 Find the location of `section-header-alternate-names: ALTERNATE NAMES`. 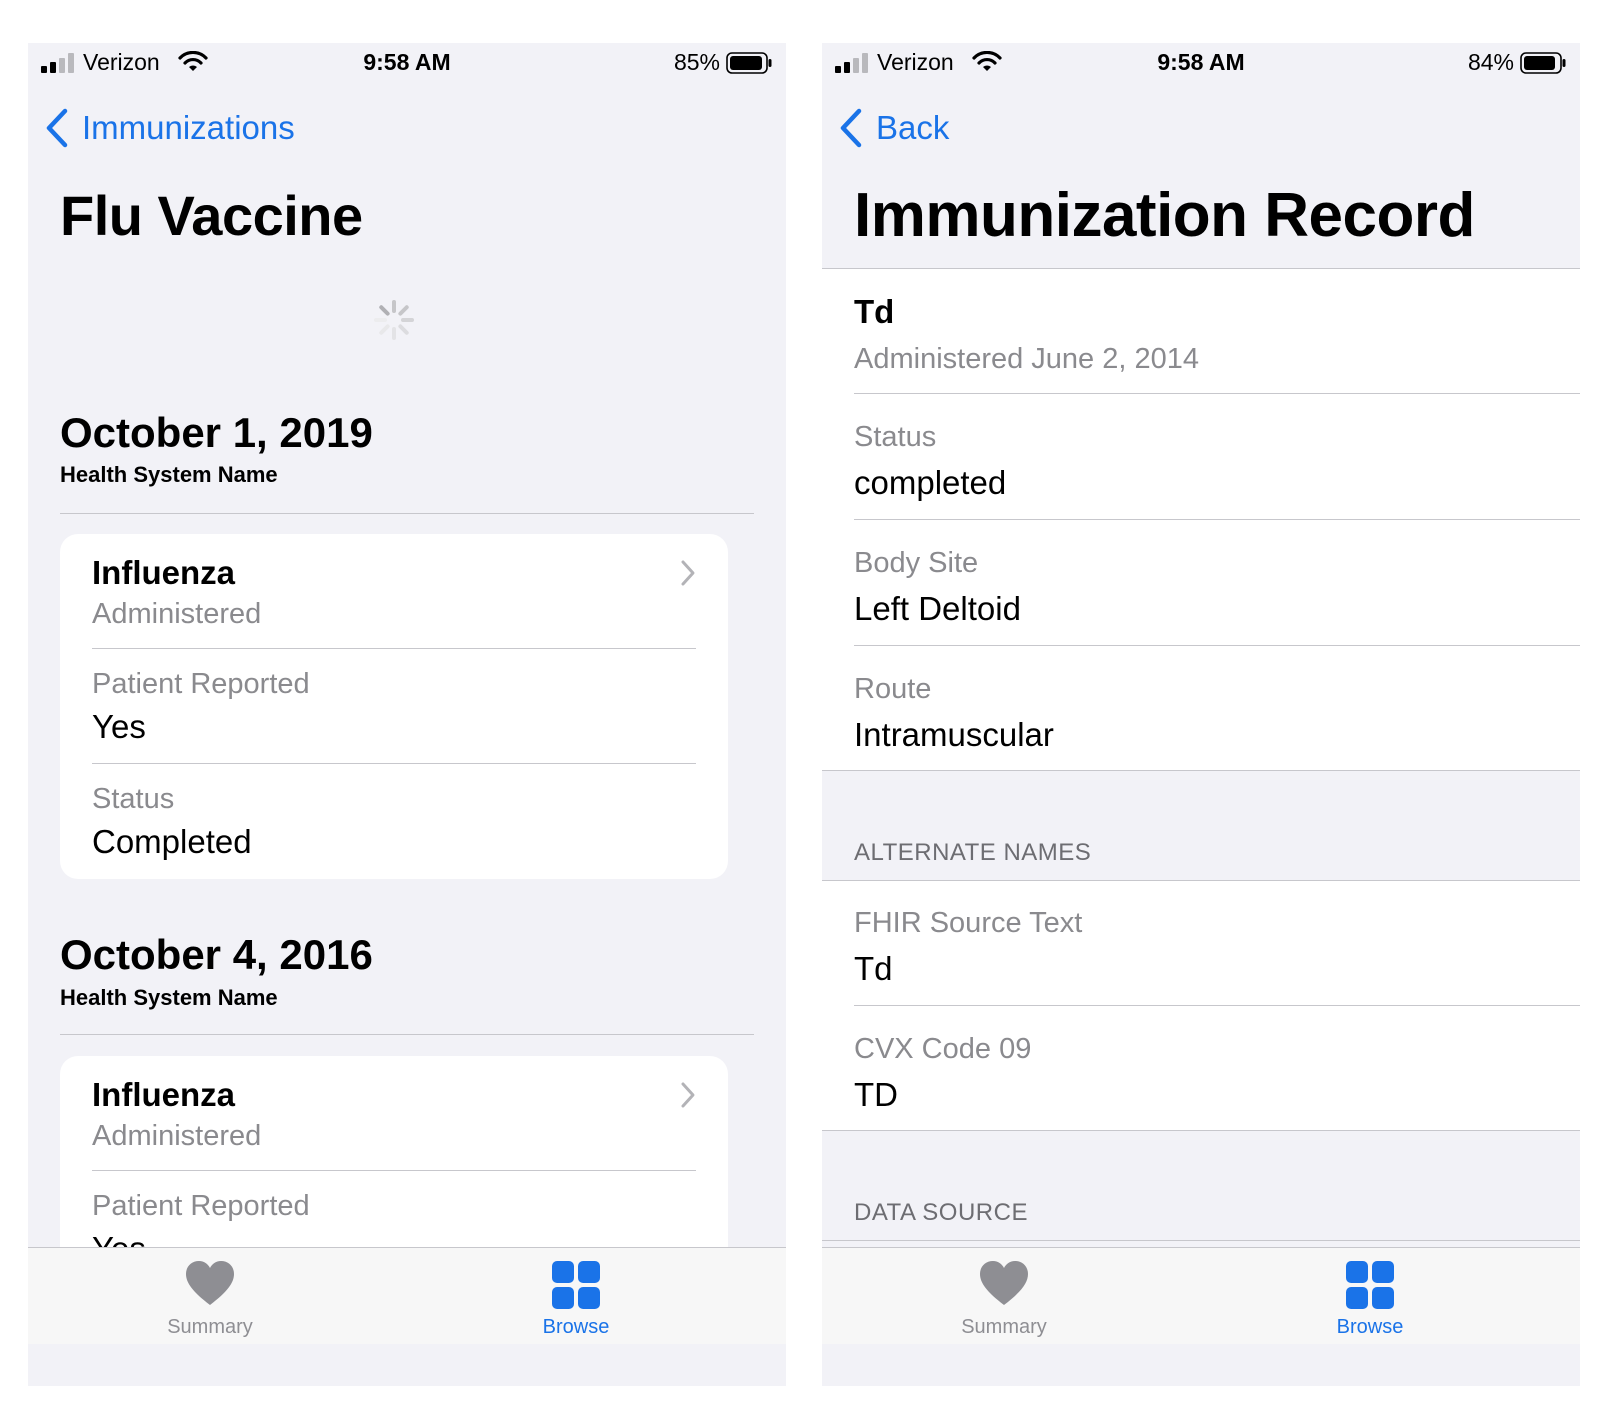

section-header-alternate-names: ALTERNATE NAMES is located at coordinates (973, 852).